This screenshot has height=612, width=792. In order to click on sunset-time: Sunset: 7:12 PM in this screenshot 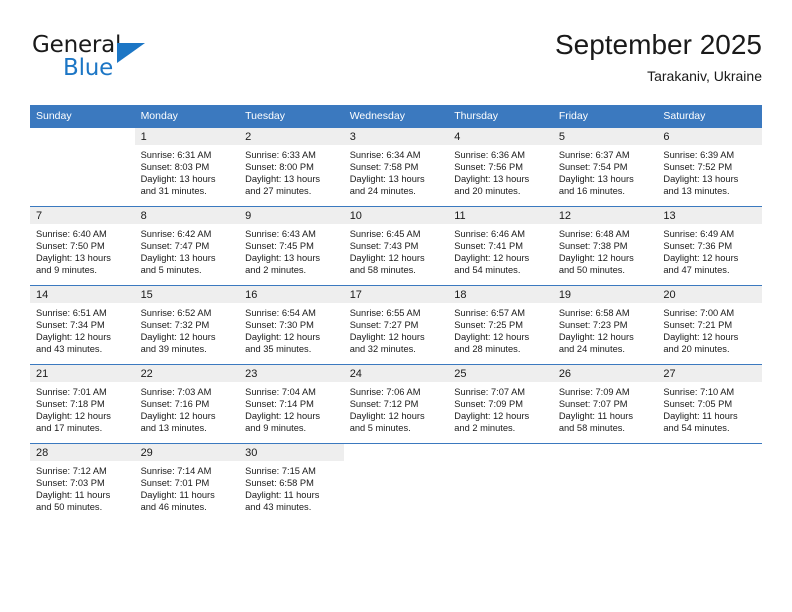, I will do `click(384, 404)`.